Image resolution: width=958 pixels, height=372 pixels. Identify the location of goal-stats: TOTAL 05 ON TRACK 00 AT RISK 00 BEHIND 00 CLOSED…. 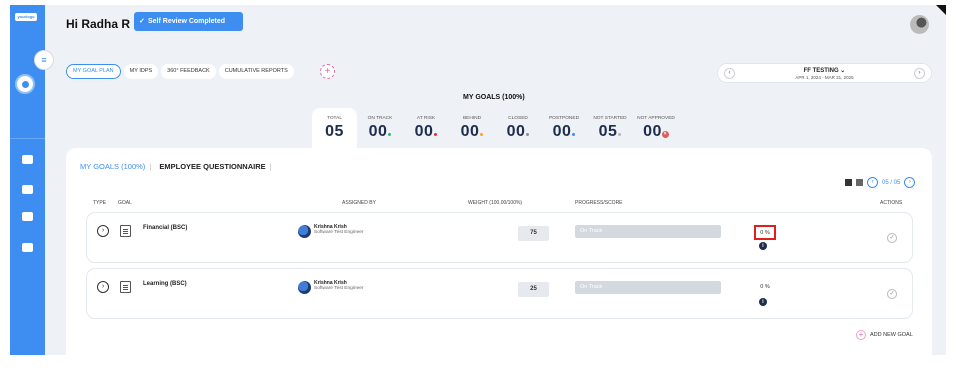
(495, 130).